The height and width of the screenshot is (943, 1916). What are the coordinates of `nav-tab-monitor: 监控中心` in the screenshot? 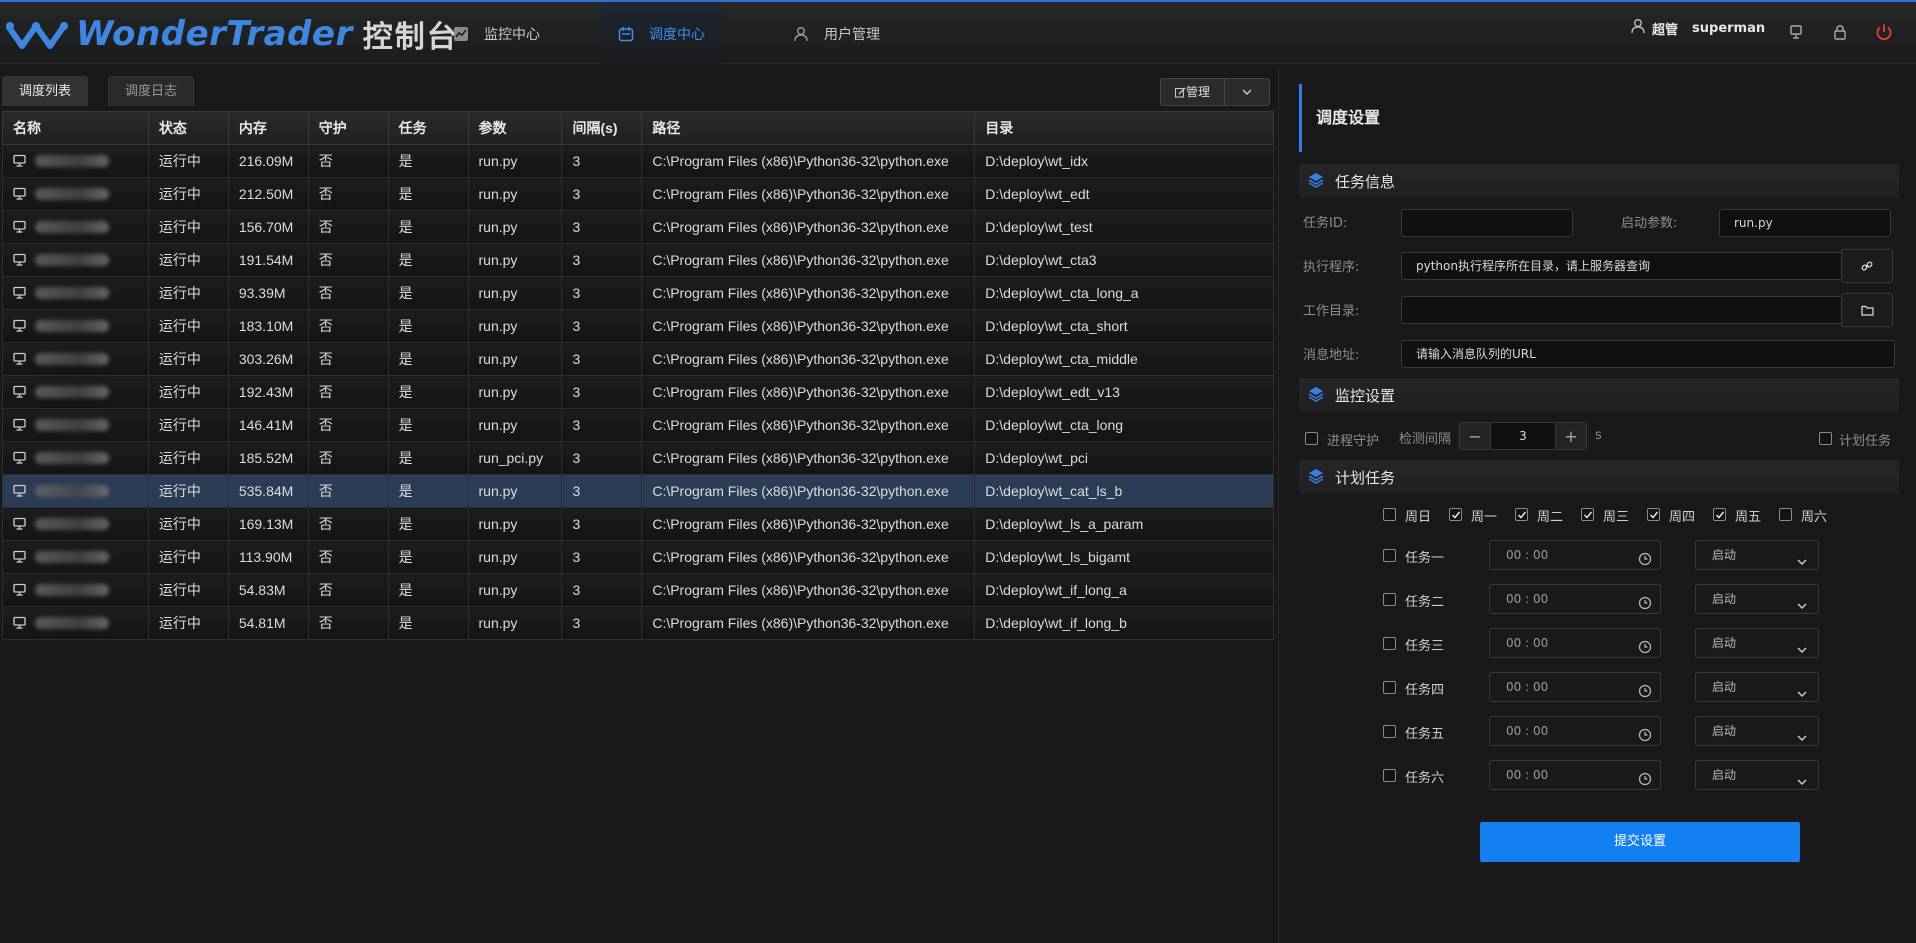 It's located at (496, 34).